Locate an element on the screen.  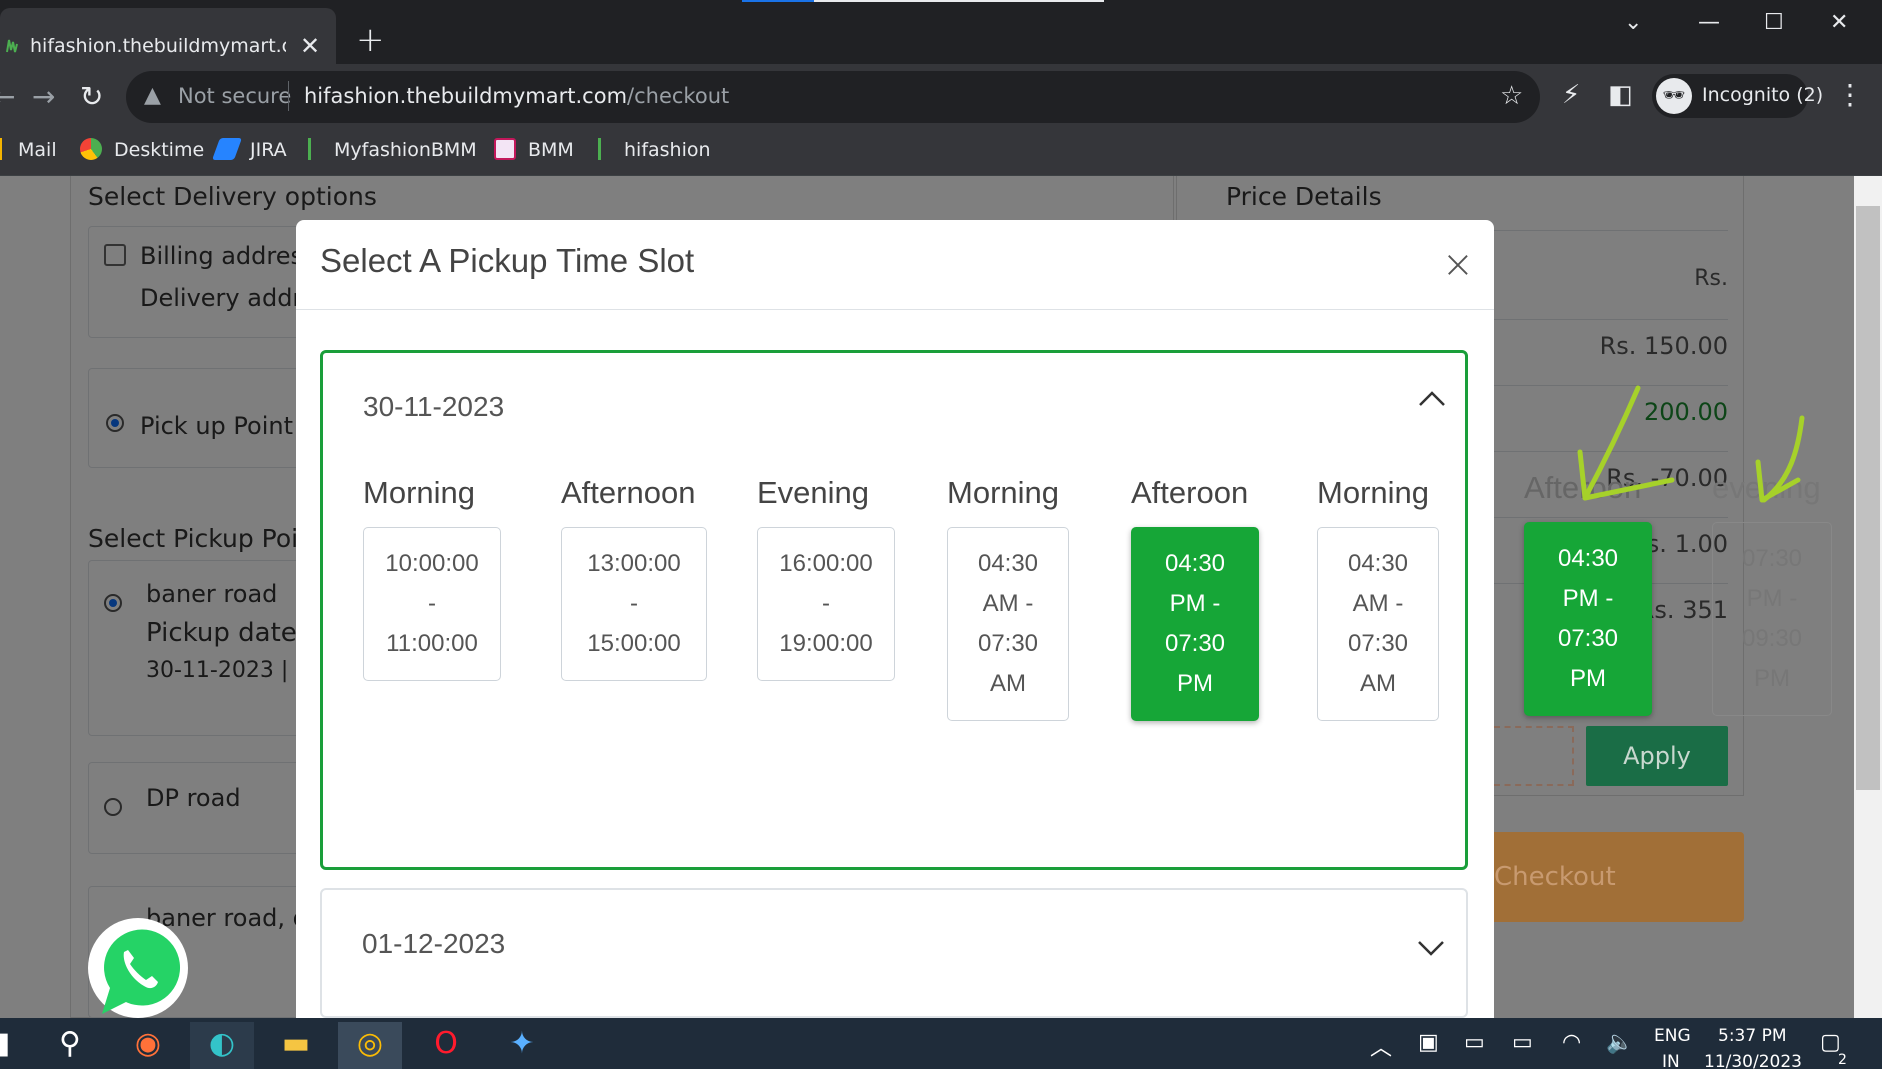
reload-icon: ↻ is located at coordinates (91, 96).